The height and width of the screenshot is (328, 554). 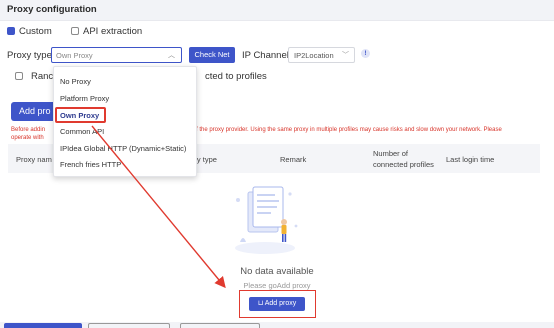 What do you see at coordinates (220, 325) in the screenshot?
I see `bottom-tertiary-button` at bounding box center [220, 325].